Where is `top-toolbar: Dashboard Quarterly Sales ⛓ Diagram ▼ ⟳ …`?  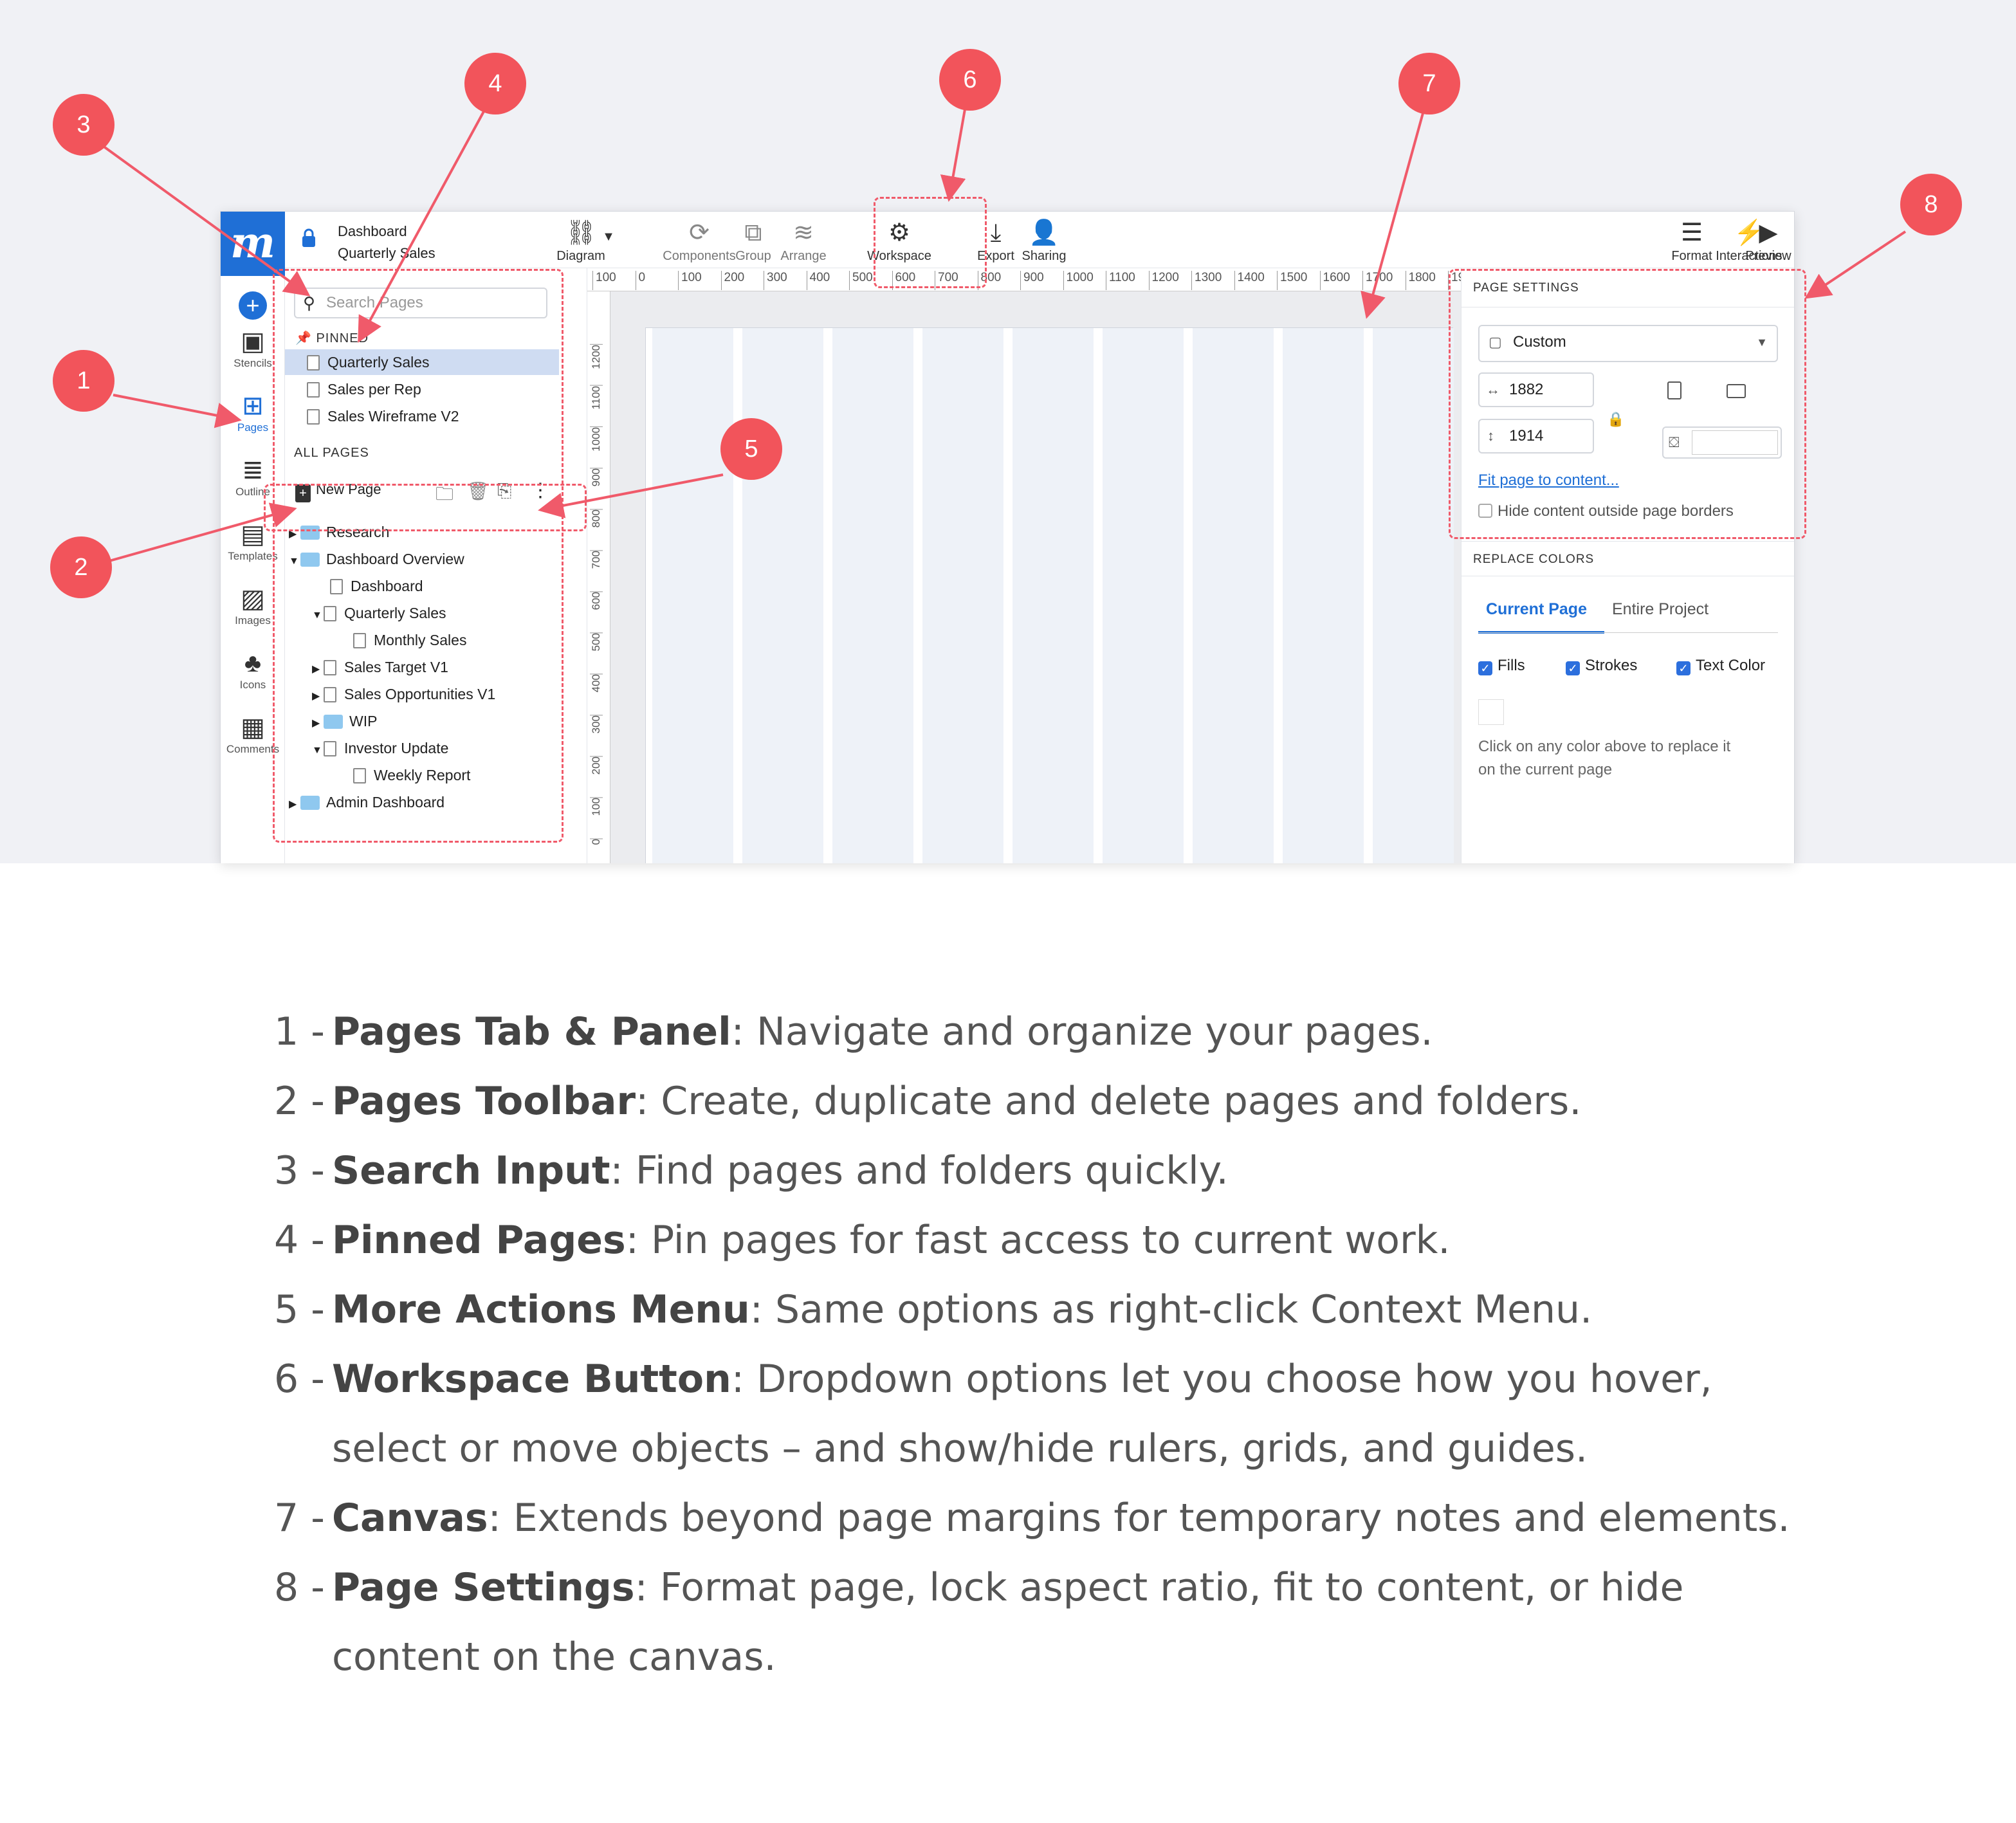
top-toolbar: Dashboard Quarterly Sales ⛓ Diagram ▼ ⟳ … is located at coordinates (1039, 240).